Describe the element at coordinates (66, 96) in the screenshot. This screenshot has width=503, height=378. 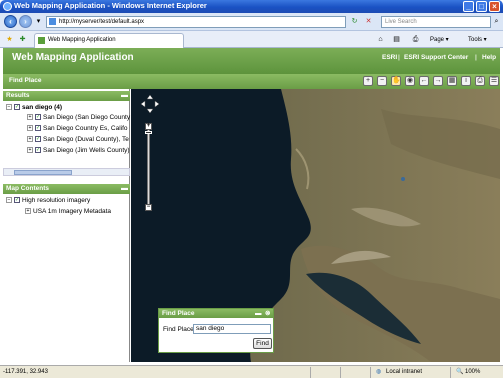
I see `results-panel-header: Results ▬` at that location.